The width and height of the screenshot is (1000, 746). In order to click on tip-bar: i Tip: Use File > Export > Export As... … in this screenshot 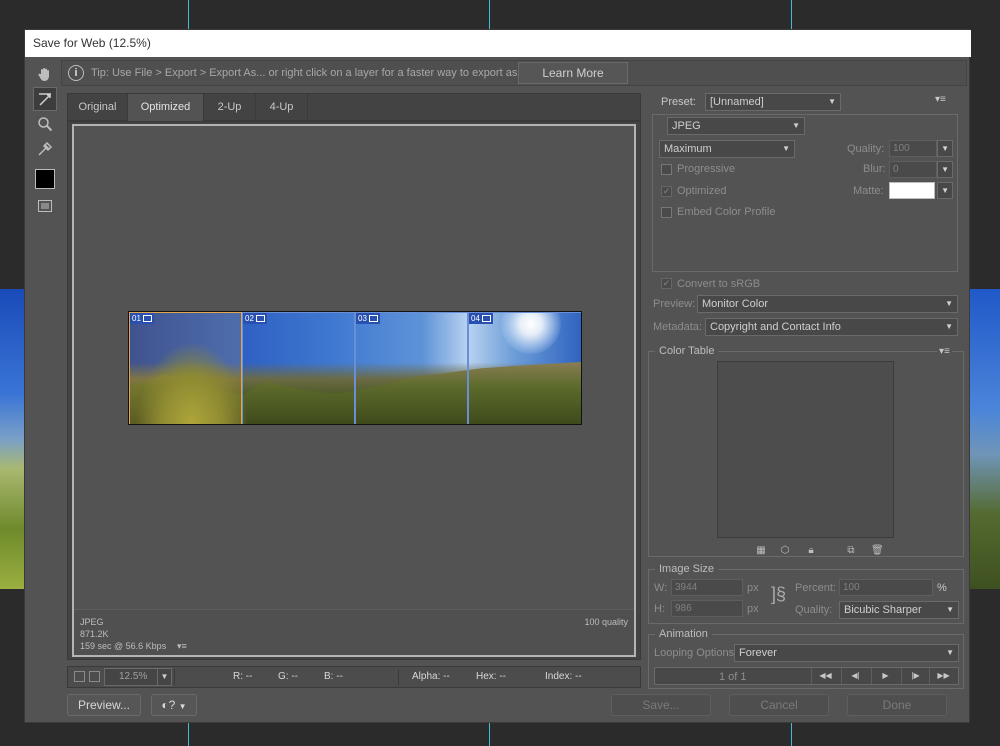, I will do `click(514, 73)`.